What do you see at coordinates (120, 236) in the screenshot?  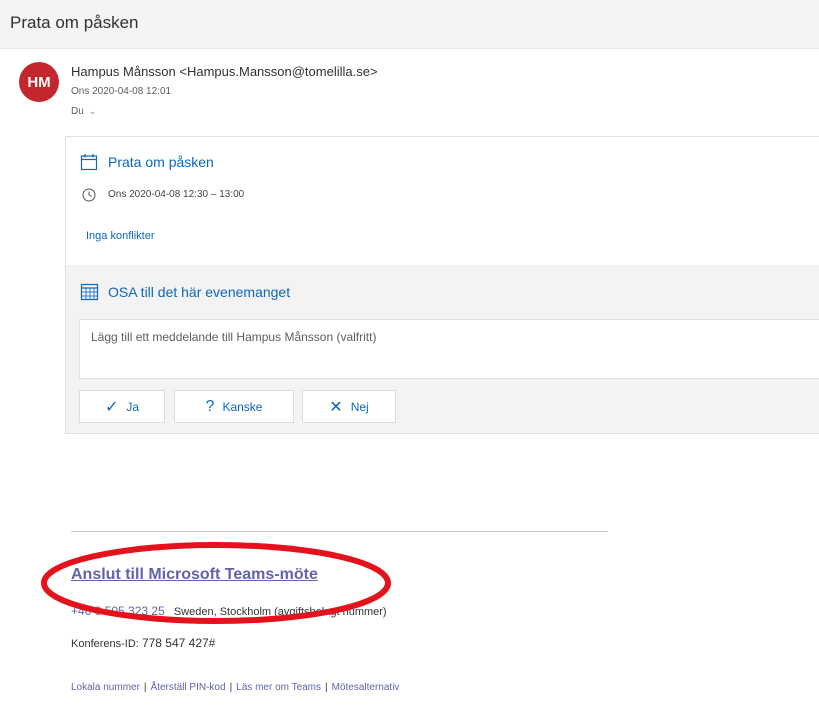 I see `conflicts-link: Inga konflikter` at bounding box center [120, 236].